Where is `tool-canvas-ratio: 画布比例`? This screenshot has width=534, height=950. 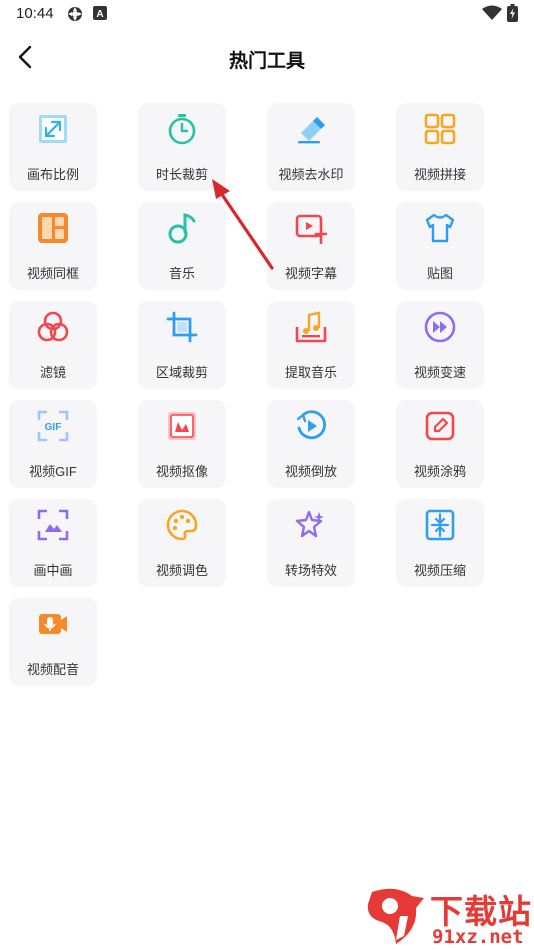 tool-canvas-ratio: 画布比例 is located at coordinates (53, 147).